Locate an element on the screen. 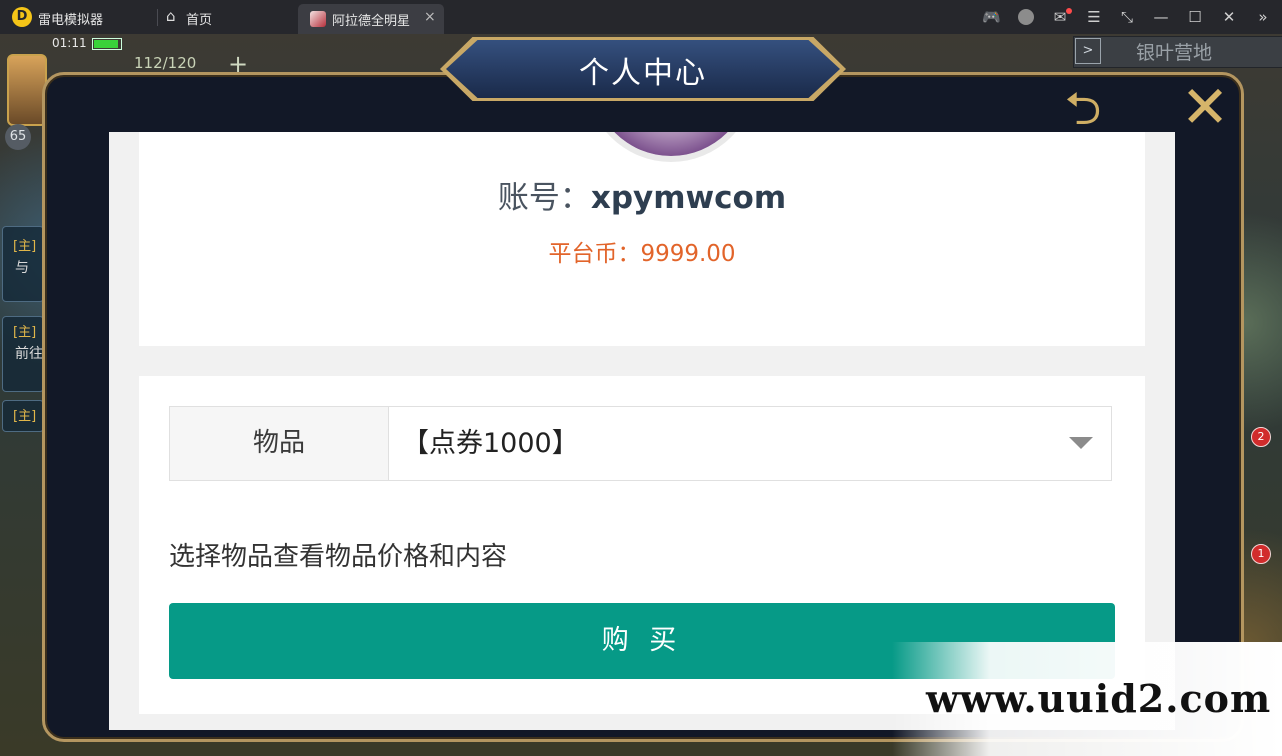 Image resolution: width=1282 pixels, height=756 pixels. map-location-label: 银叶营地 is located at coordinates (1174, 53).